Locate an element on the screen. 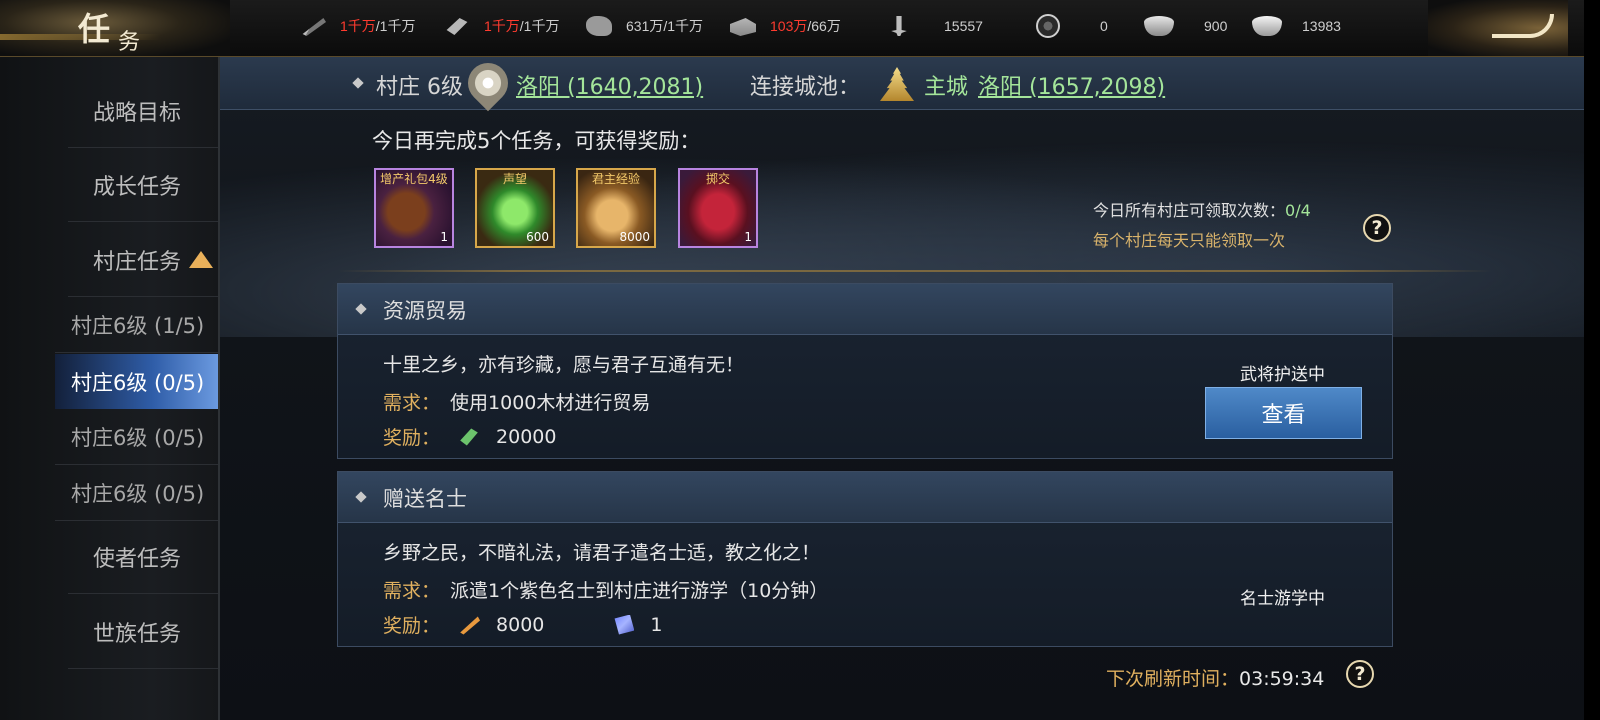 This screenshot has width=1600, height=720. subitem-label: 村庄6级 (1/5) is located at coordinates (138, 326).